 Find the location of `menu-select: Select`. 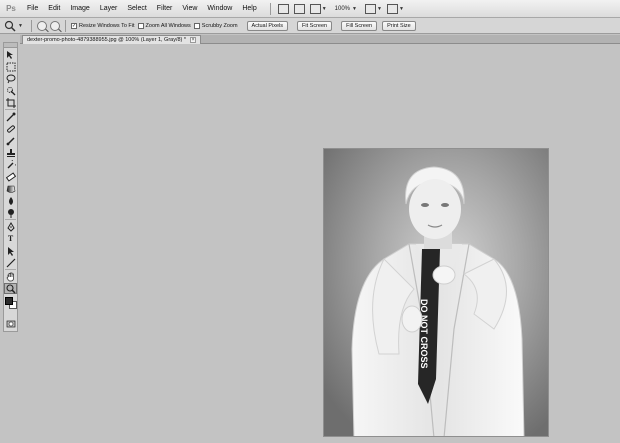

menu-select: Select is located at coordinates (136, 9).